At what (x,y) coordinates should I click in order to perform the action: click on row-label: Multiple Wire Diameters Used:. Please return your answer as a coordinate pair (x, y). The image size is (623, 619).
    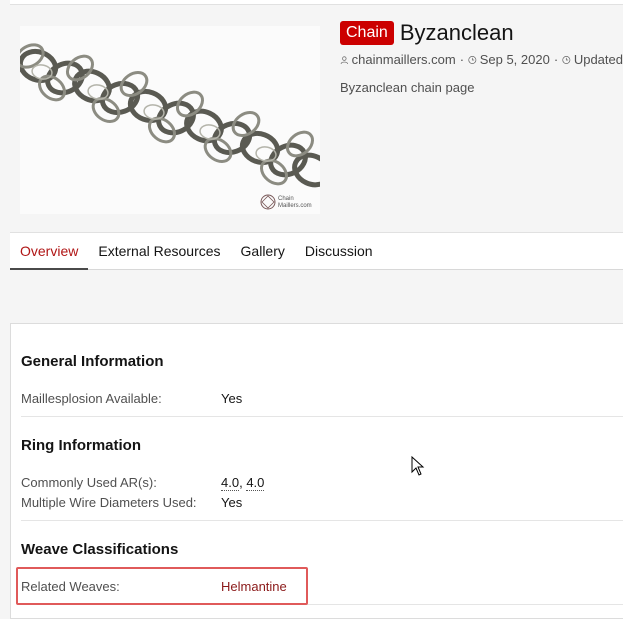
    Looking at the image, I should click on (109, 502).